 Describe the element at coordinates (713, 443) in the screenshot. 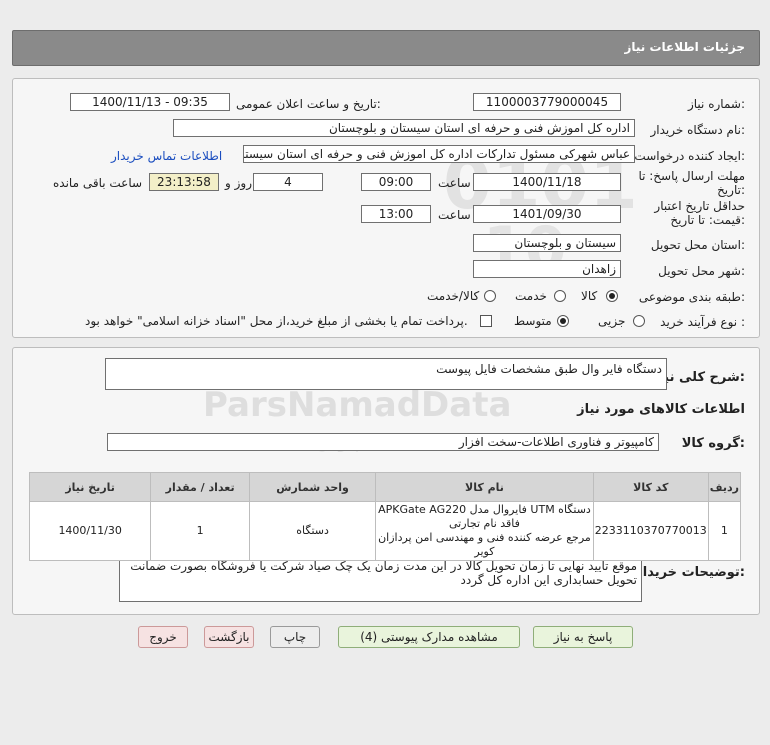

I see `goods-group-label: گروه کالا:` at that location.